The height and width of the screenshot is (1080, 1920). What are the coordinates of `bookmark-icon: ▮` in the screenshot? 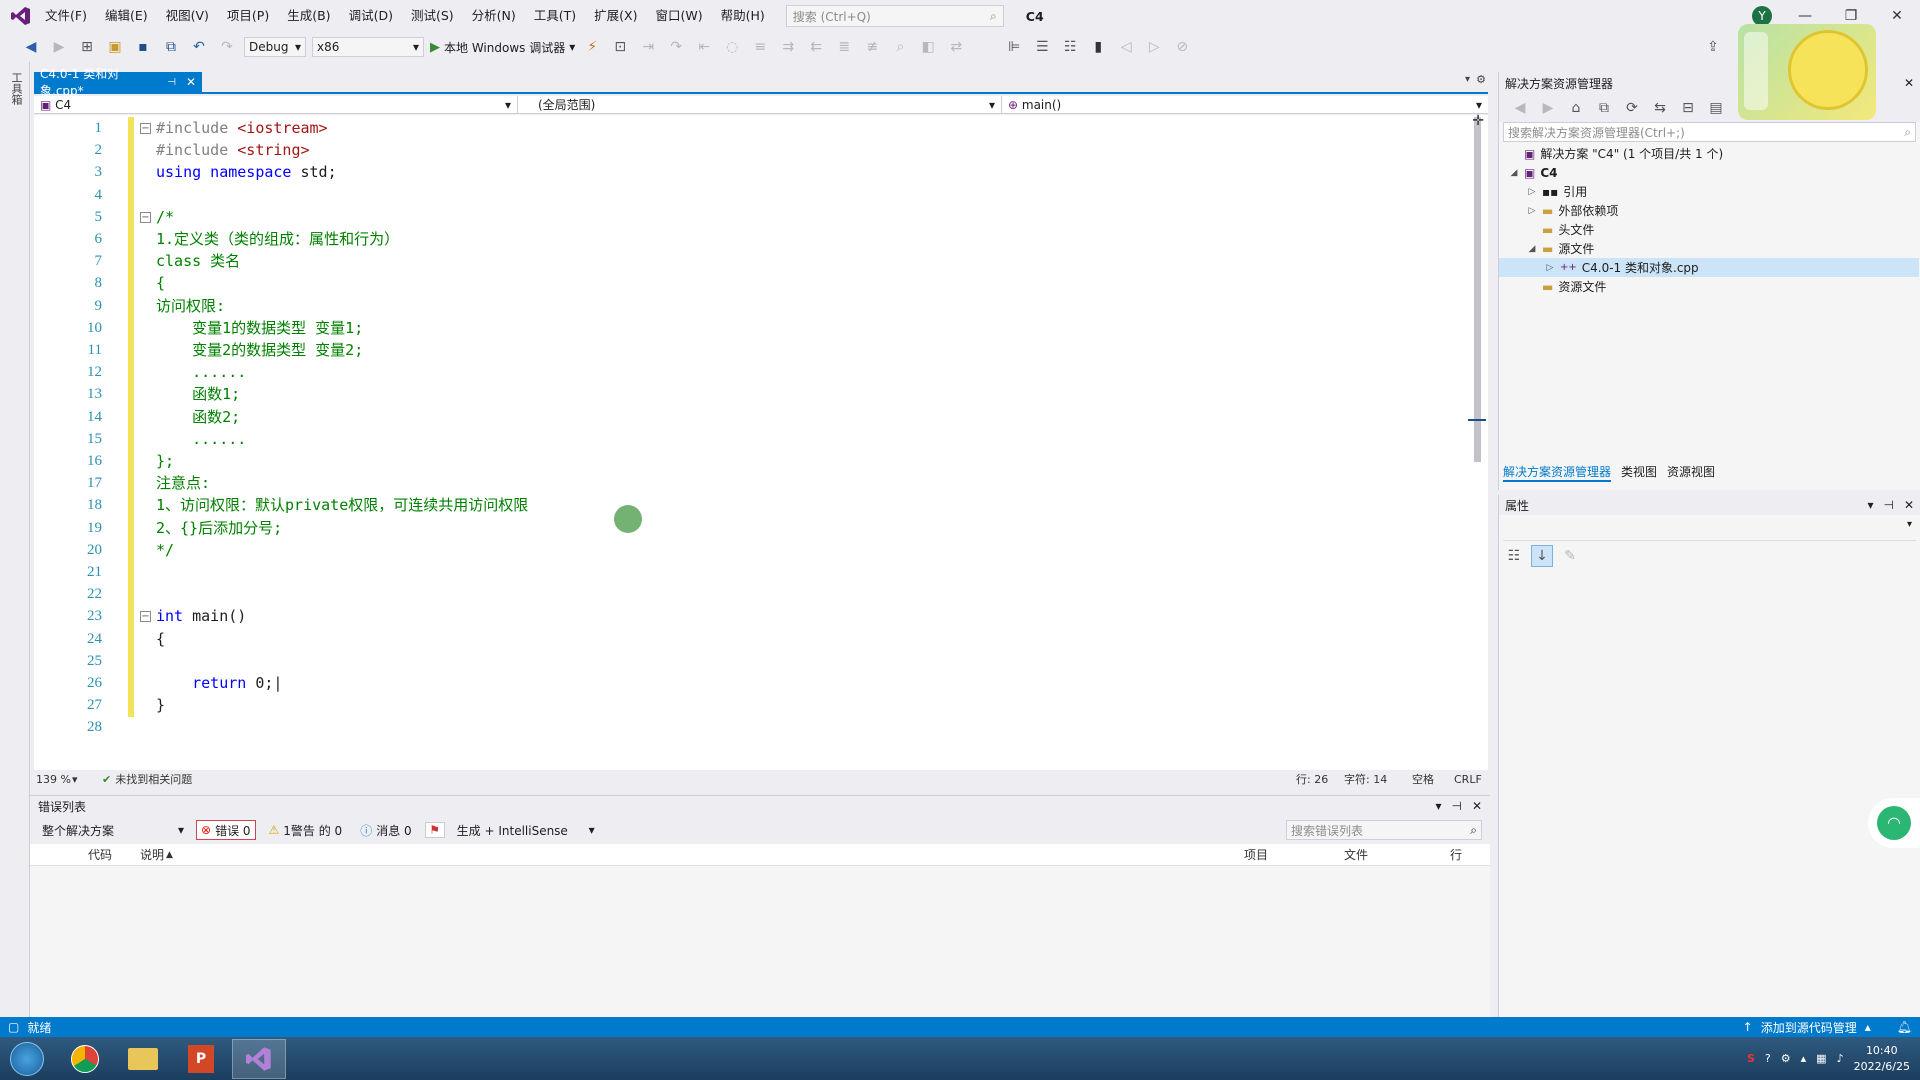 It's located at (1098, 47).